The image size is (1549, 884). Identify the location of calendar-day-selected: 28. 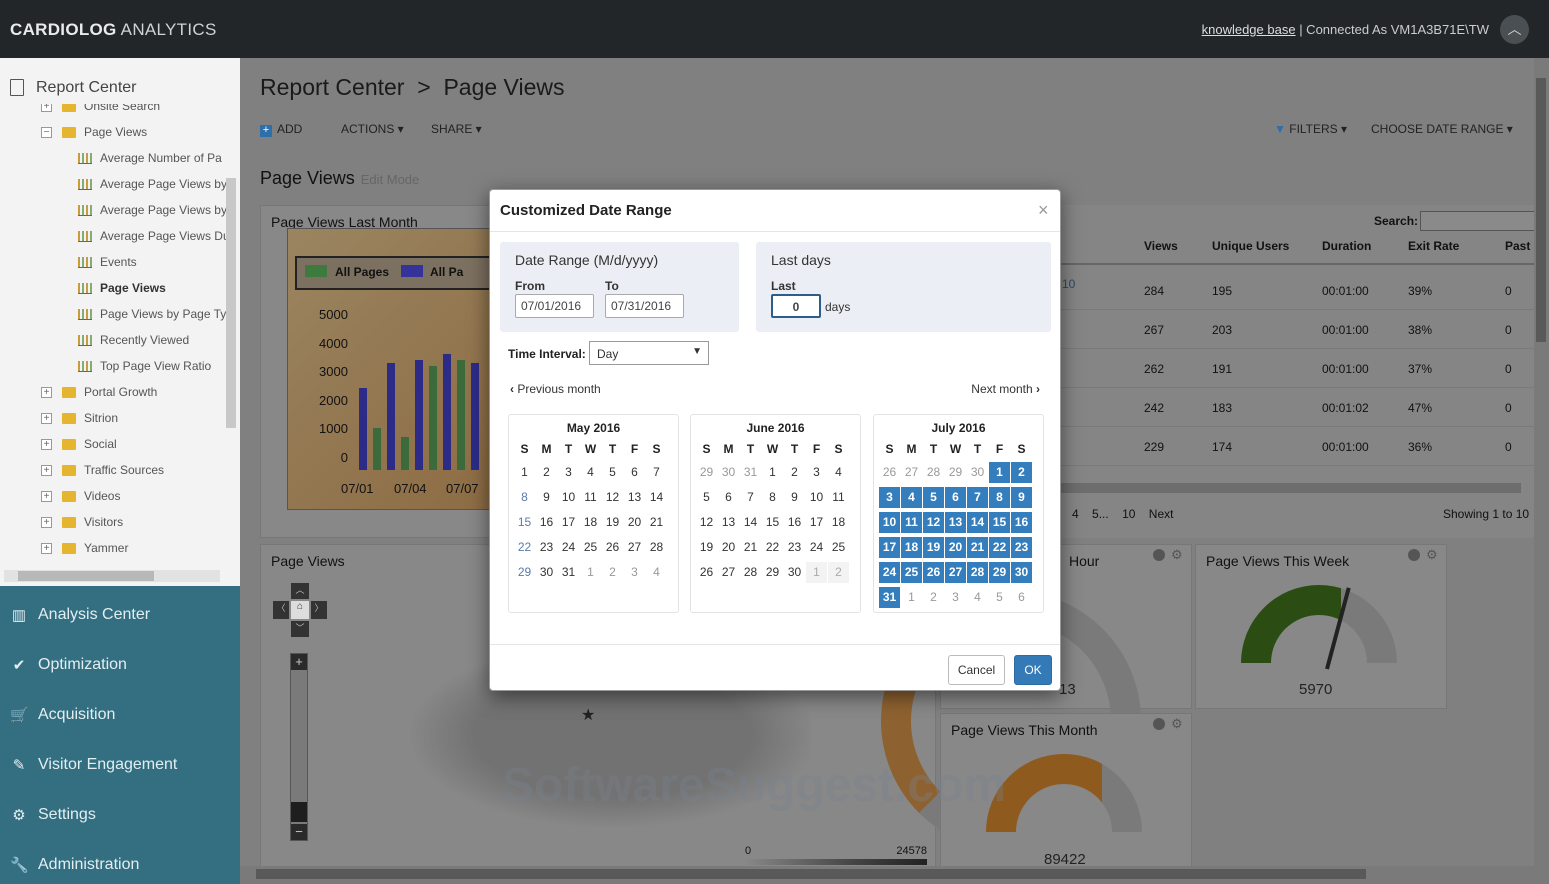
(977, 572).